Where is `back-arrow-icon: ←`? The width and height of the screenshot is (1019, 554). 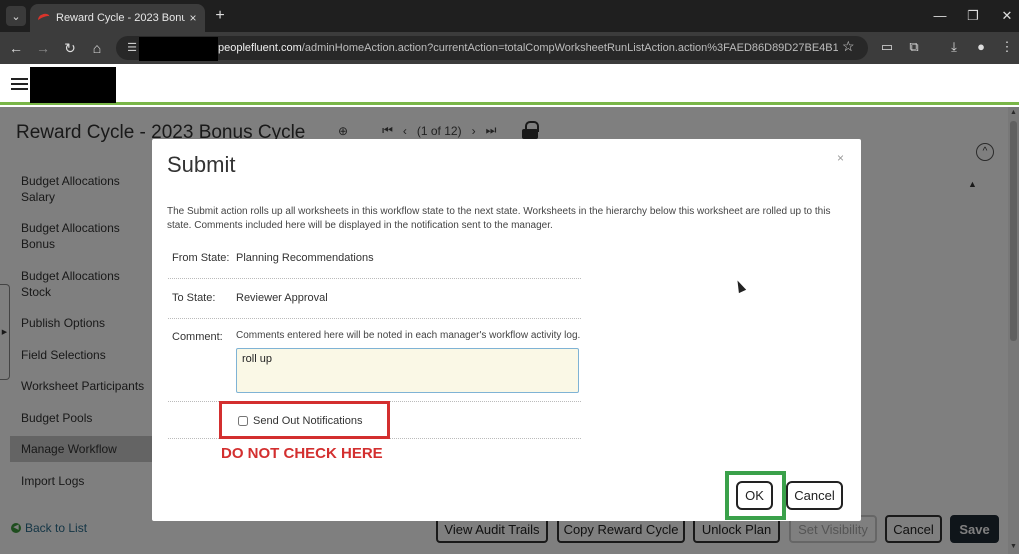 back-arrow-icon: ← is located at coordinates (16, 48).